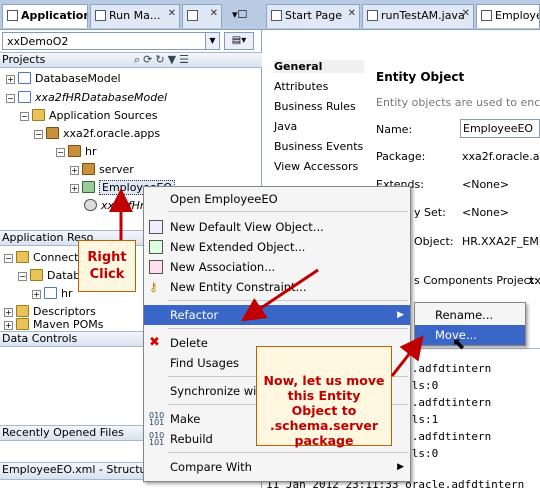 This screenshot has height=491, width=540. I want to click on arrow-to-move, so click(407, 356).